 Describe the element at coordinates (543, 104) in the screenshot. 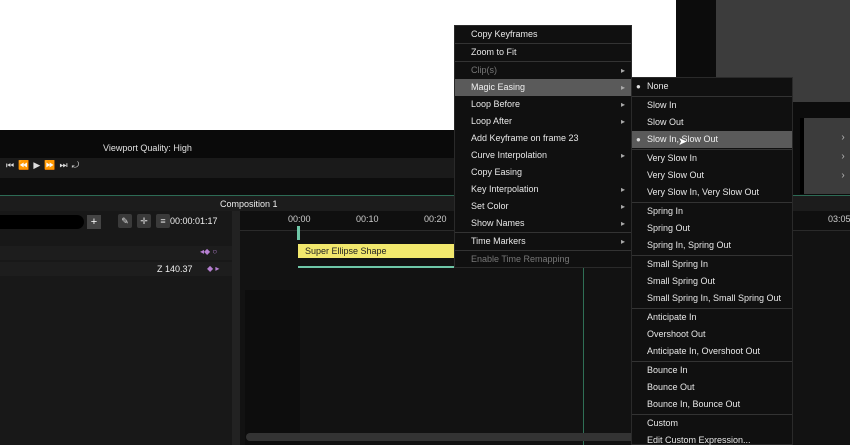

I see `menu-item-loop-before: Loop Before ▸` at that location.